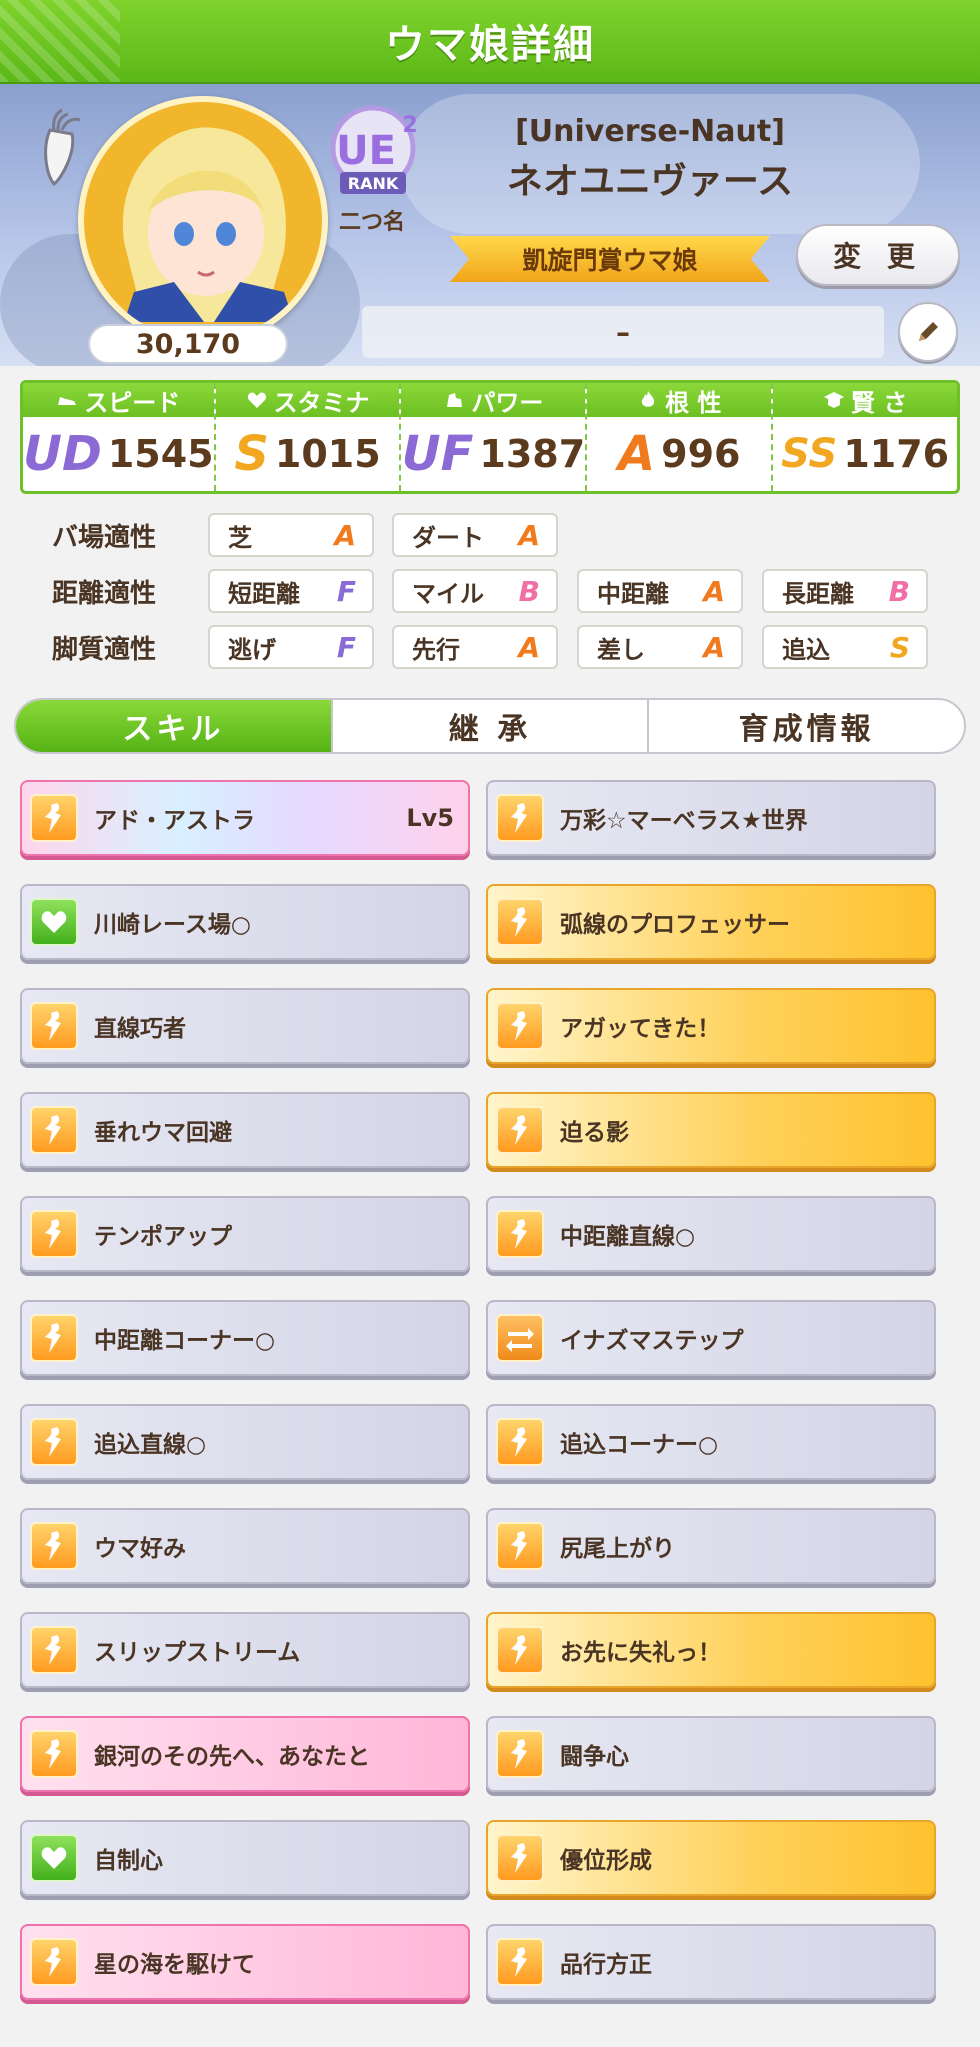 This screenshot has height=2047, width=980. I want to click on aptitude-cell: 芝 A, so click(291, 535).